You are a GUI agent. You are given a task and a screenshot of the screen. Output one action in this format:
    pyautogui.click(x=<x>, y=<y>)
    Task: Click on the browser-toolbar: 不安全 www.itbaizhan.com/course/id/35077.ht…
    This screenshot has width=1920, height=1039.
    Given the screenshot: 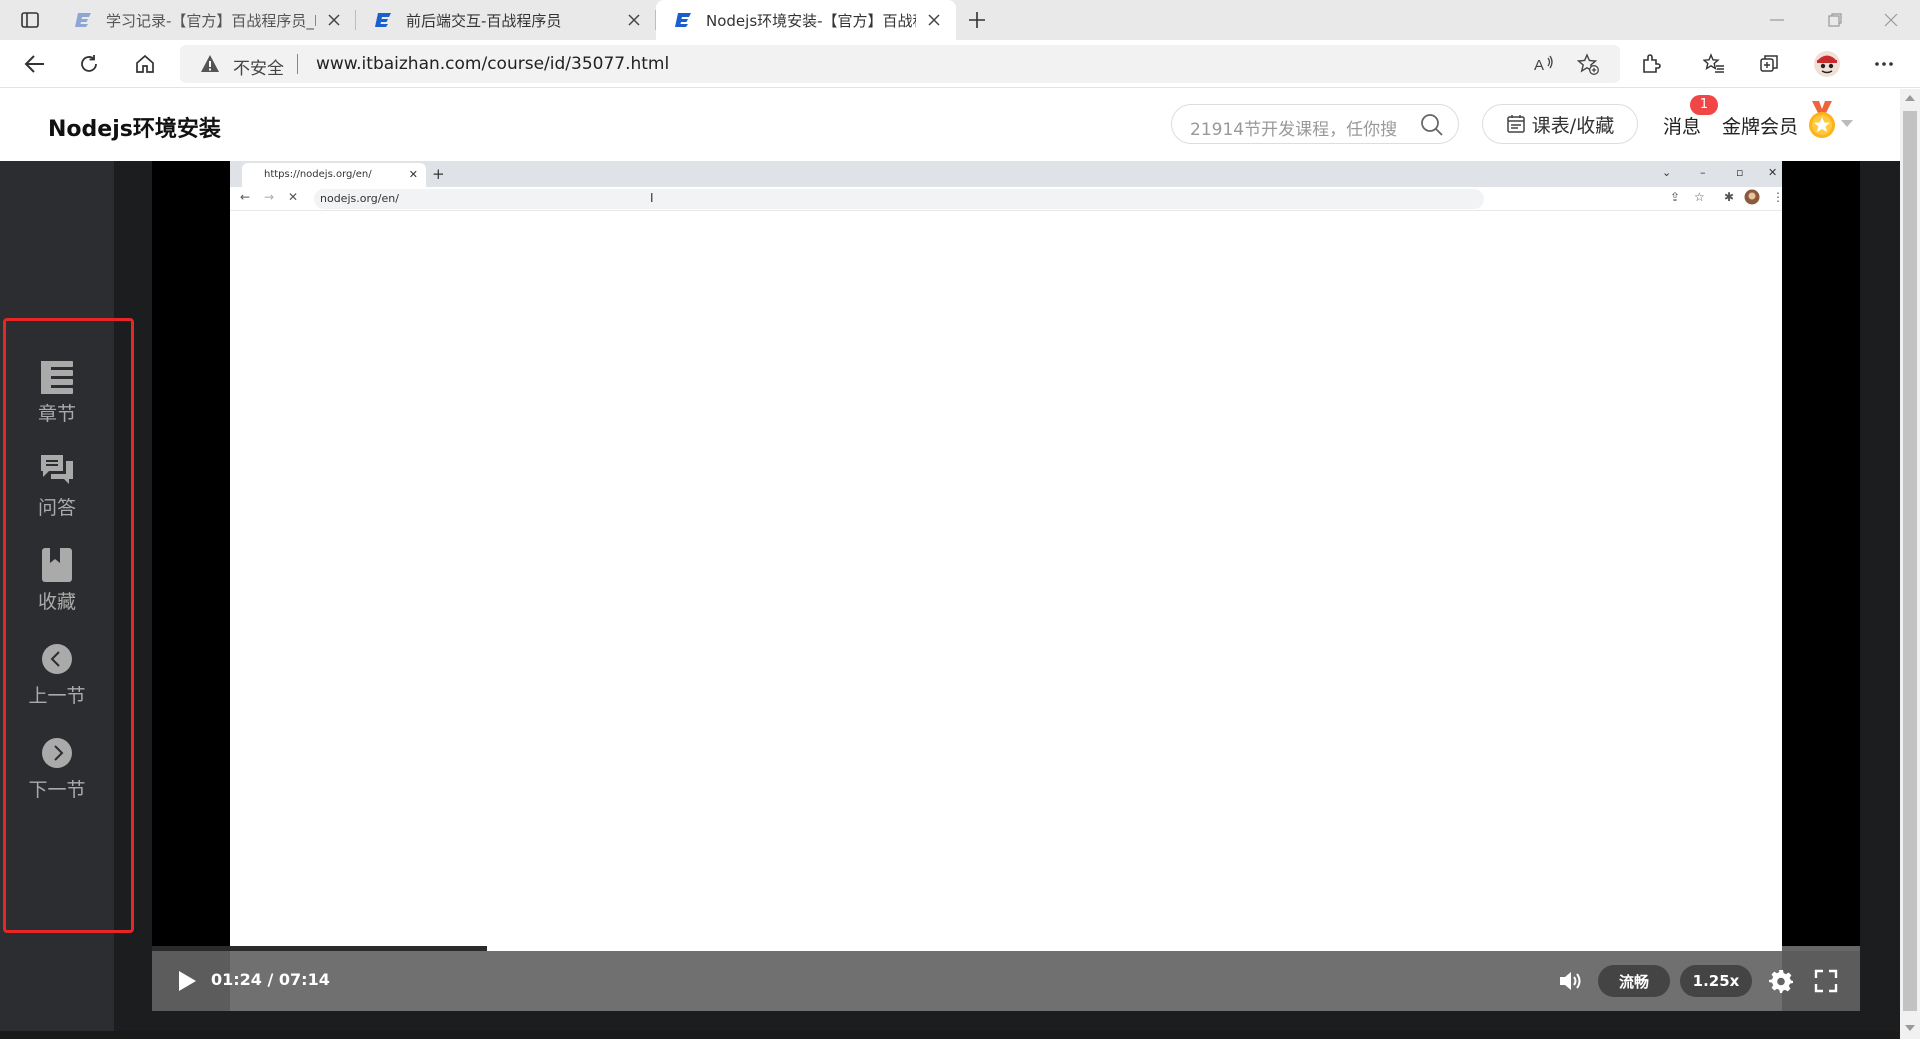 What is the action you would take?
    pyautogui.click(x=960, y=64)
    